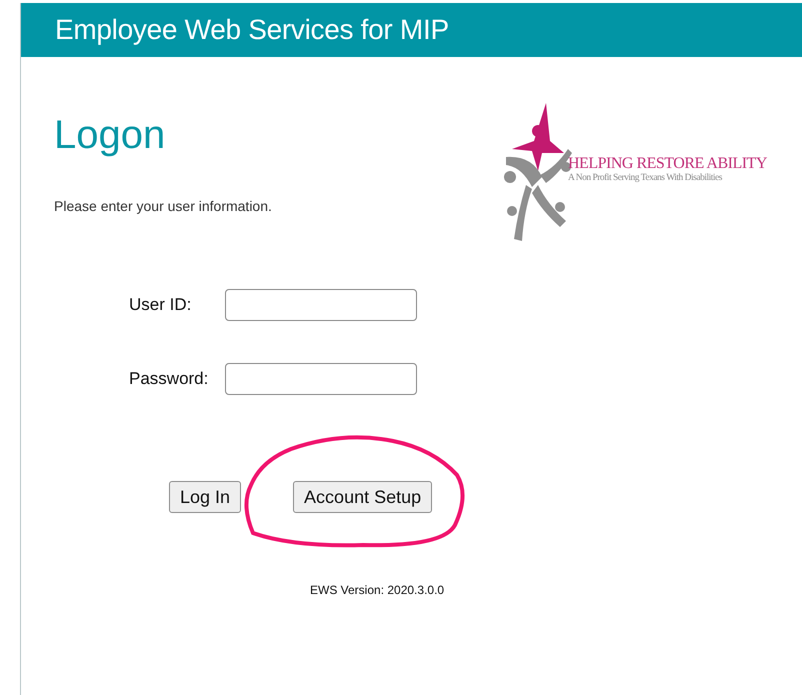 The width and height of the screenshot is (802, 695). What do you see at coordinates (160, 305) in the screenshot?
I see `field-label: User ID:` at bounding box center [160, 305].